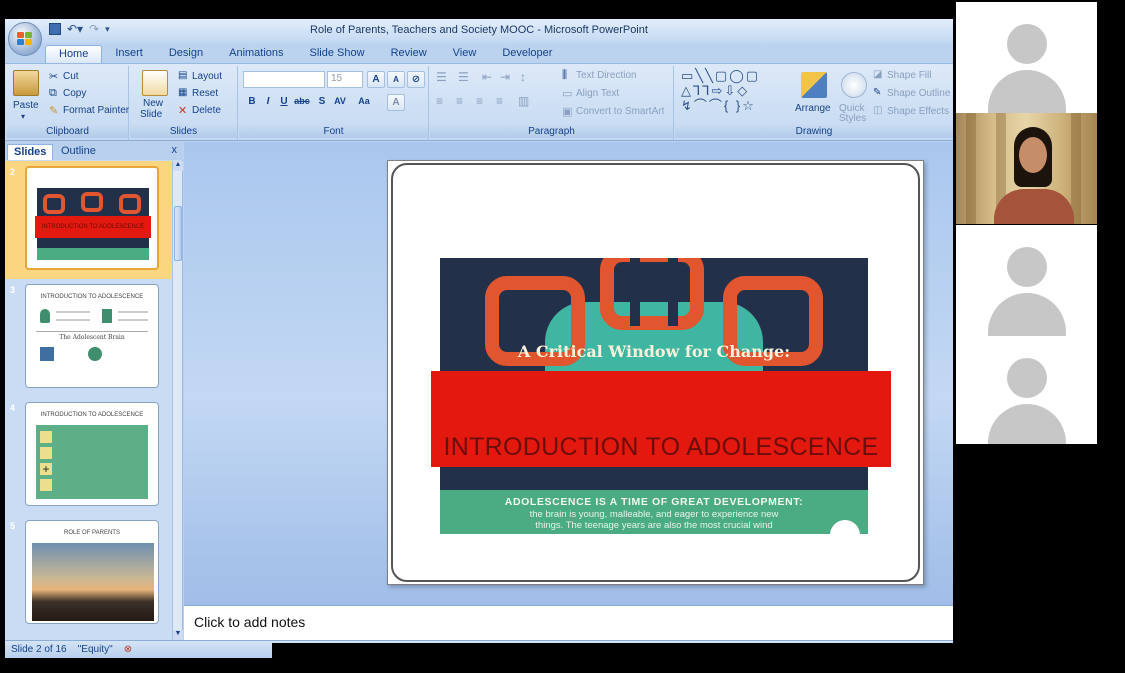  Describe the element at coordinates (47, 354) in the screenshot. I see `thumb-calendar-icon` at that location.